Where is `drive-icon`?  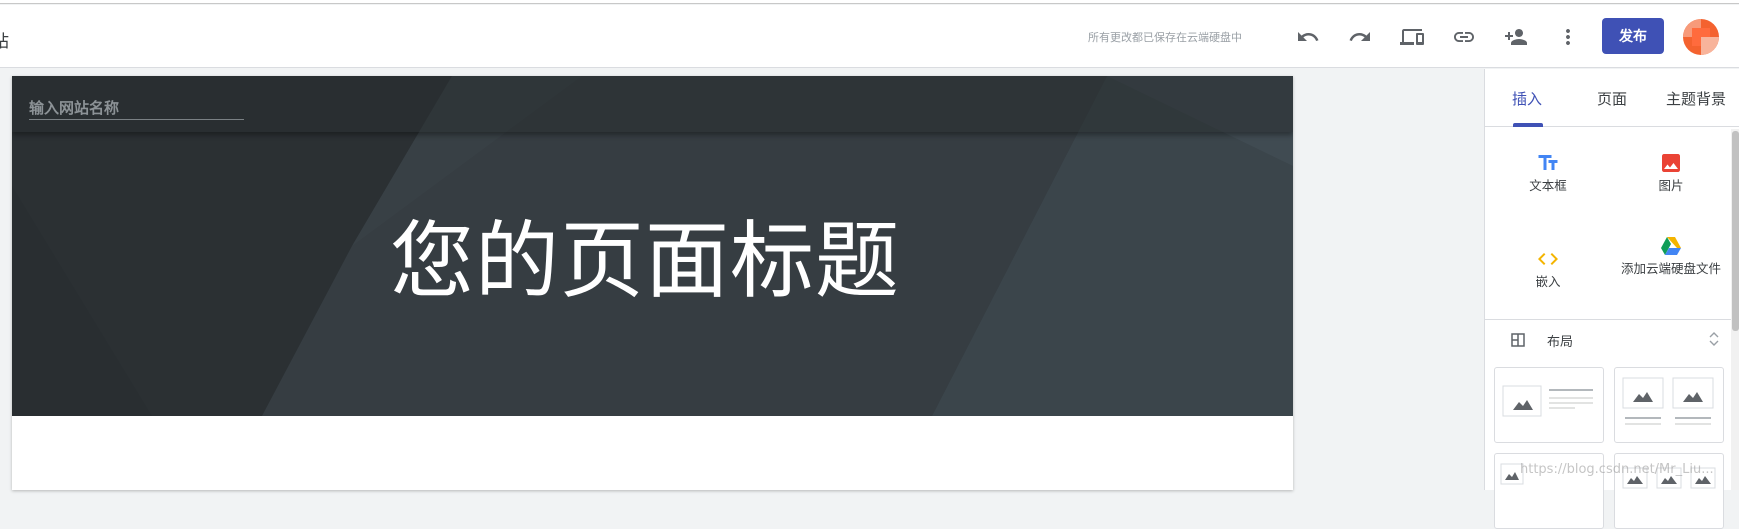
drive-icon is located at coordinates (1671, 246).